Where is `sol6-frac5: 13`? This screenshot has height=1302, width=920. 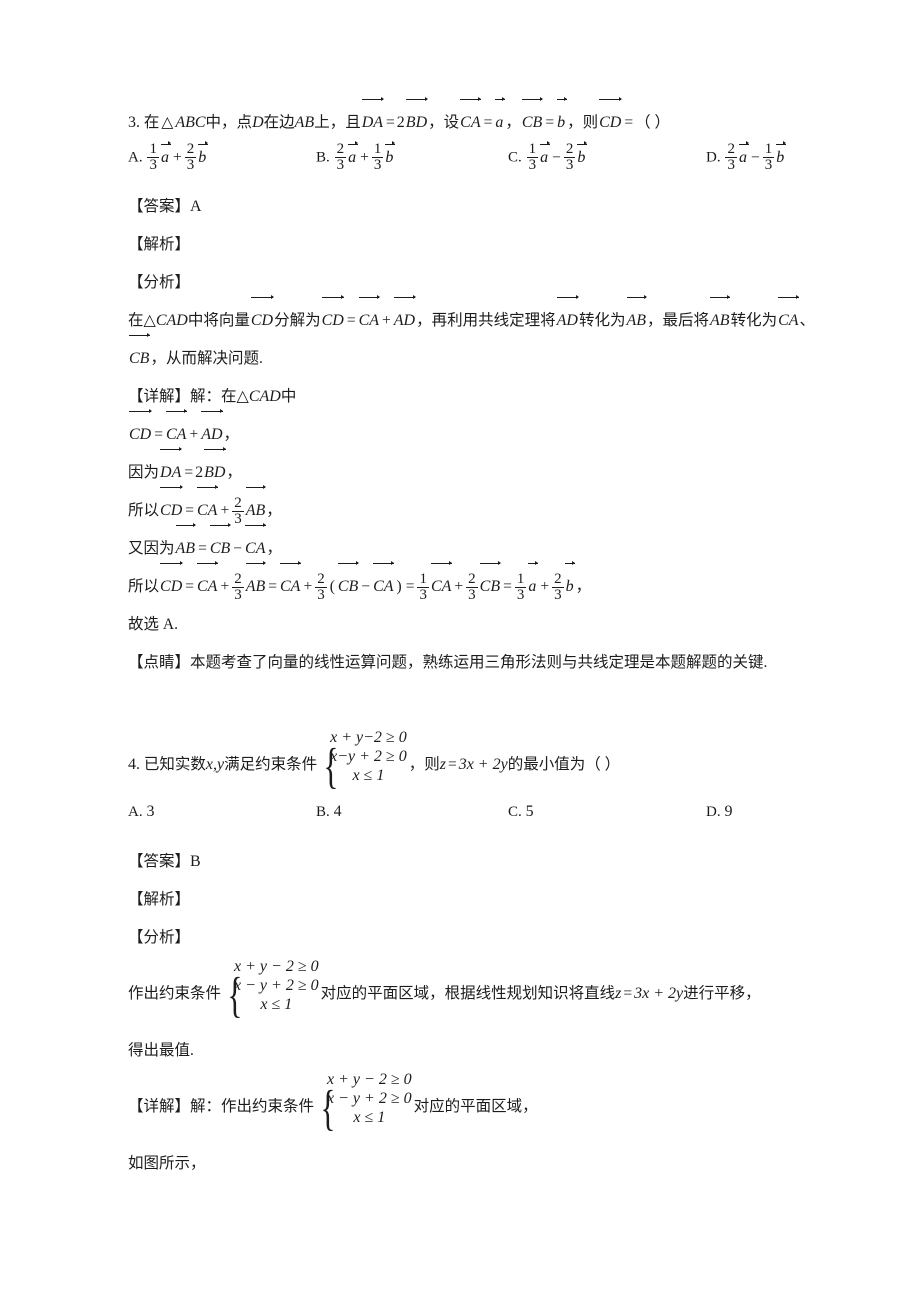 sol6-frac5: 13 is located at coordinates (520, 586).